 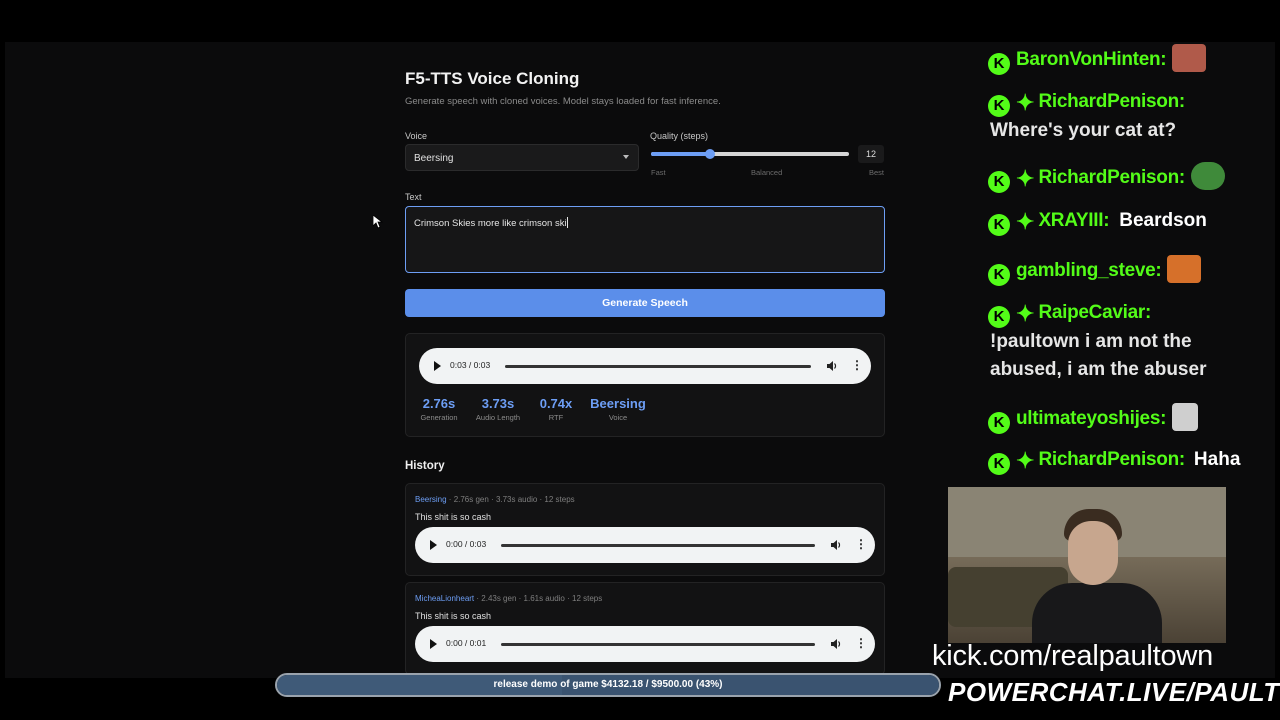 What do you see at coordinates (626, 157) in the screenshot?
I see `chevron-down-icon` at bounding box center [626, 157].